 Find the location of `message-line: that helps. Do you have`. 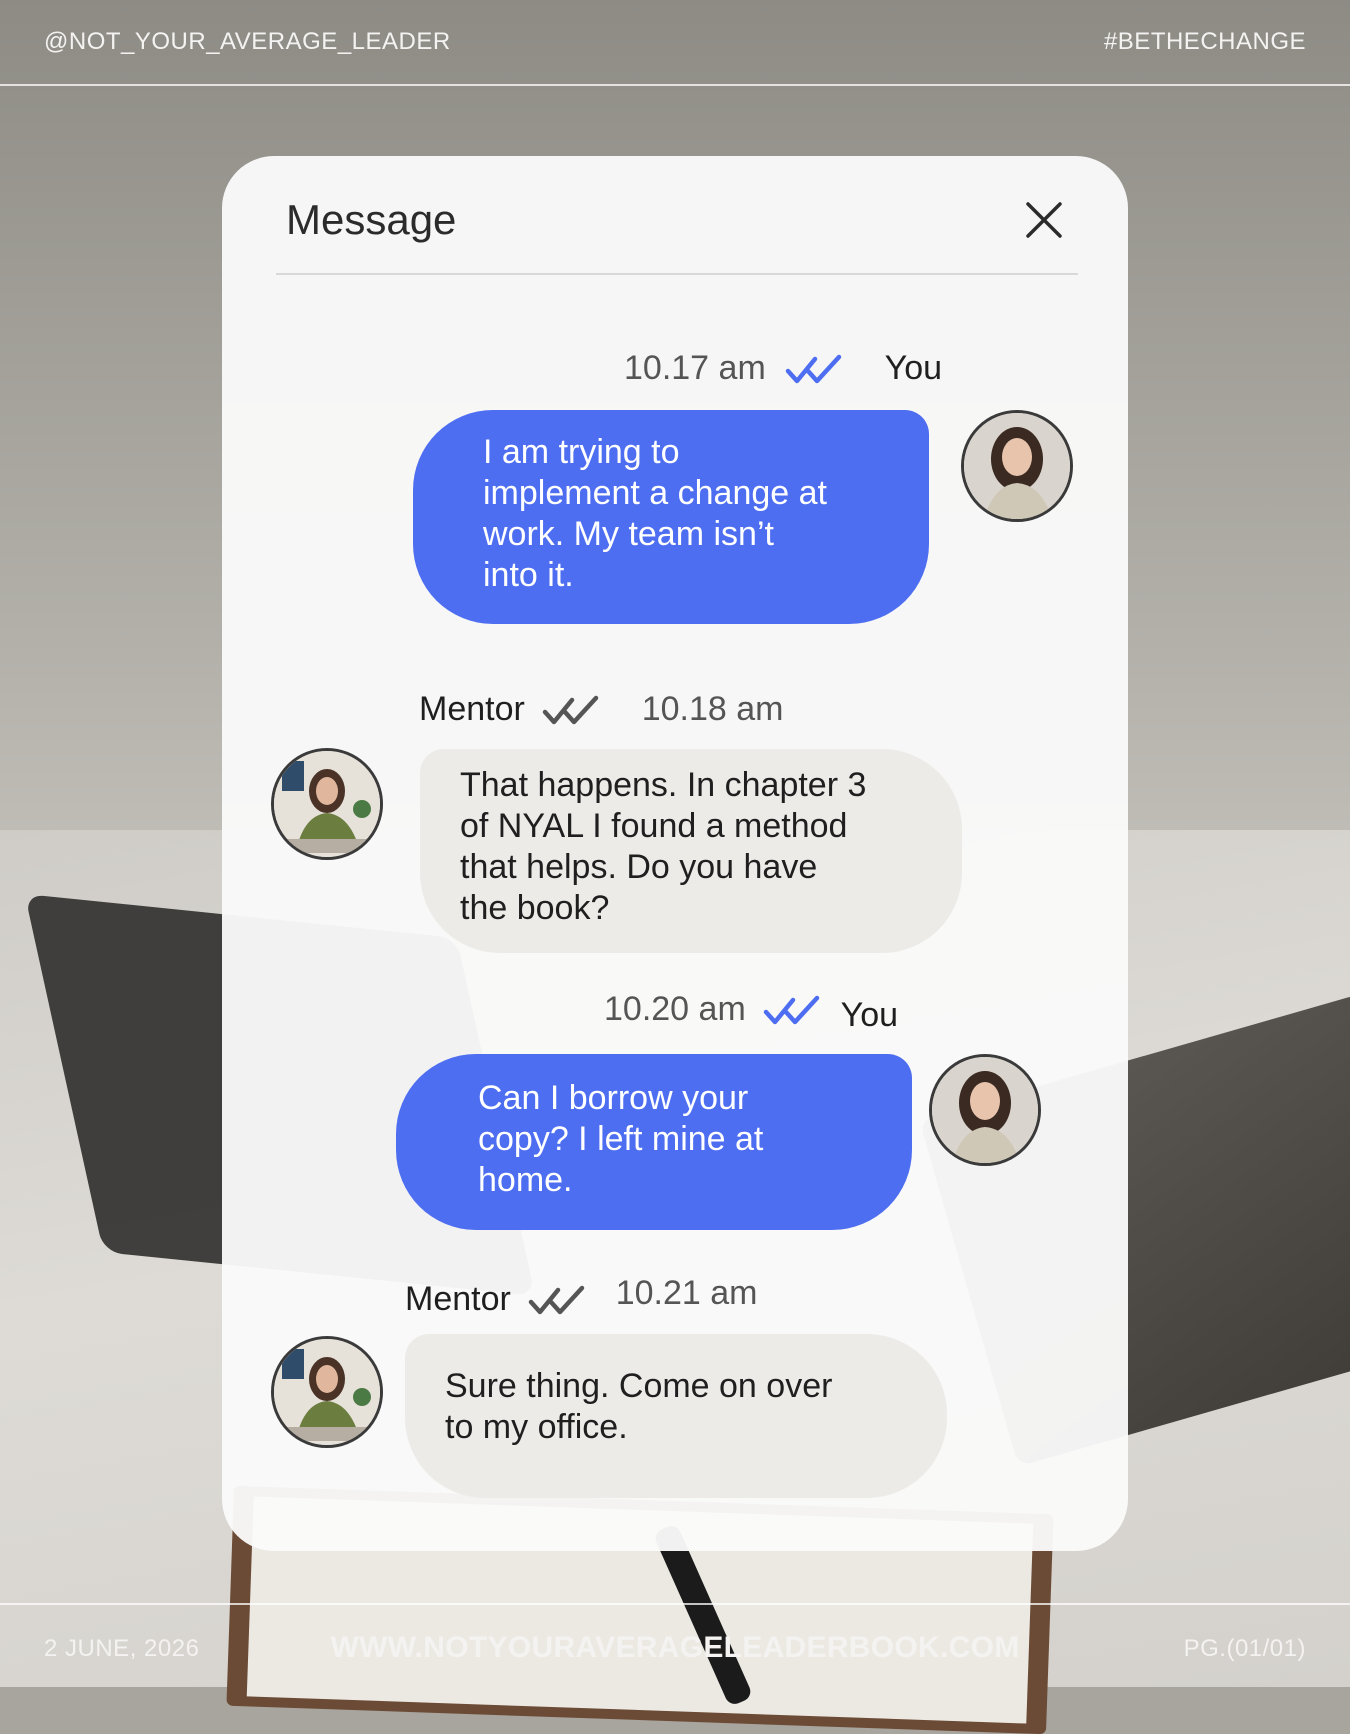

message-line: that helps. Do you have is located at coordinates (639, 867).